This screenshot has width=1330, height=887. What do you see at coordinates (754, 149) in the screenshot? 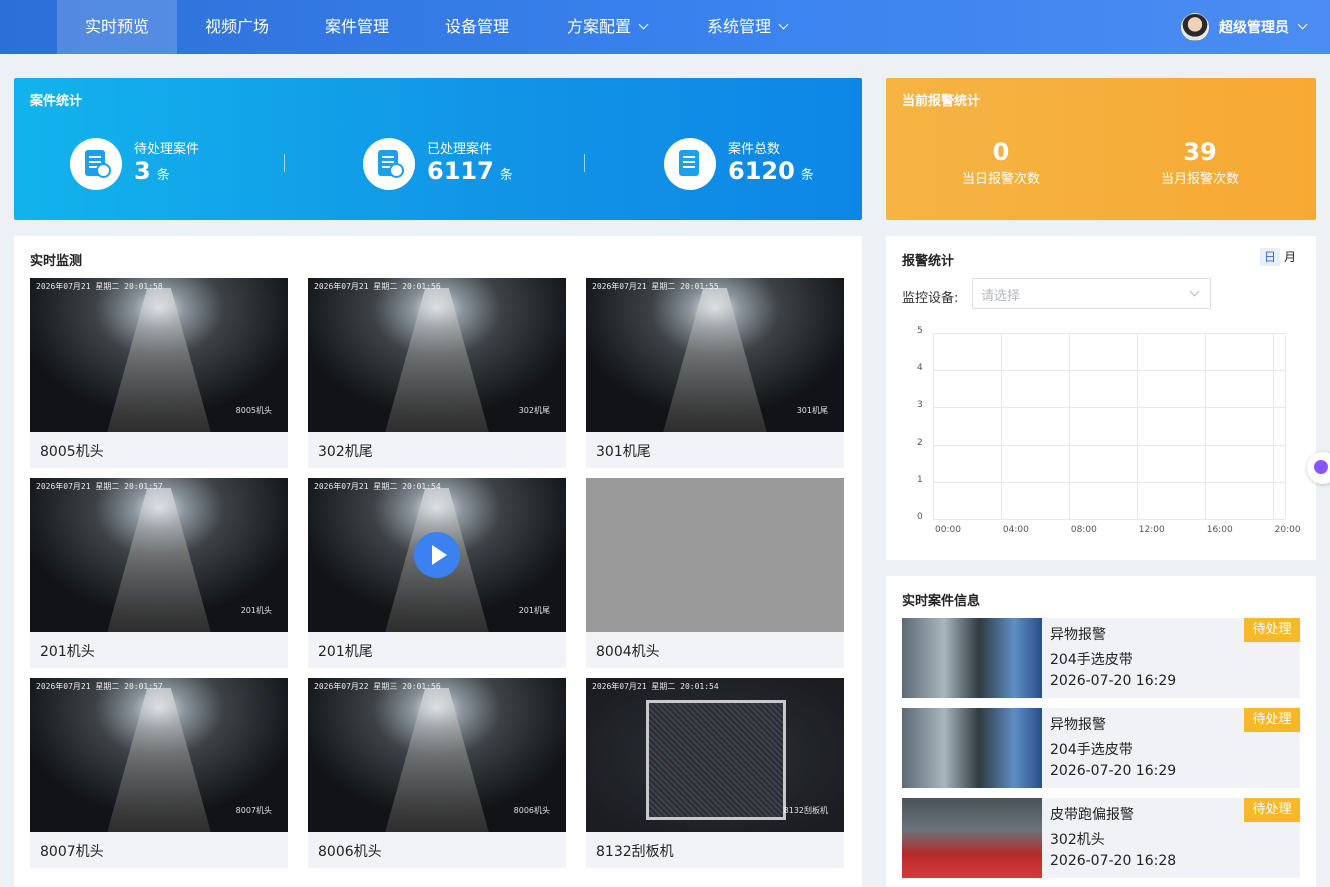
I see `stat-label: 案件总数` at bounding box center [754, 149].